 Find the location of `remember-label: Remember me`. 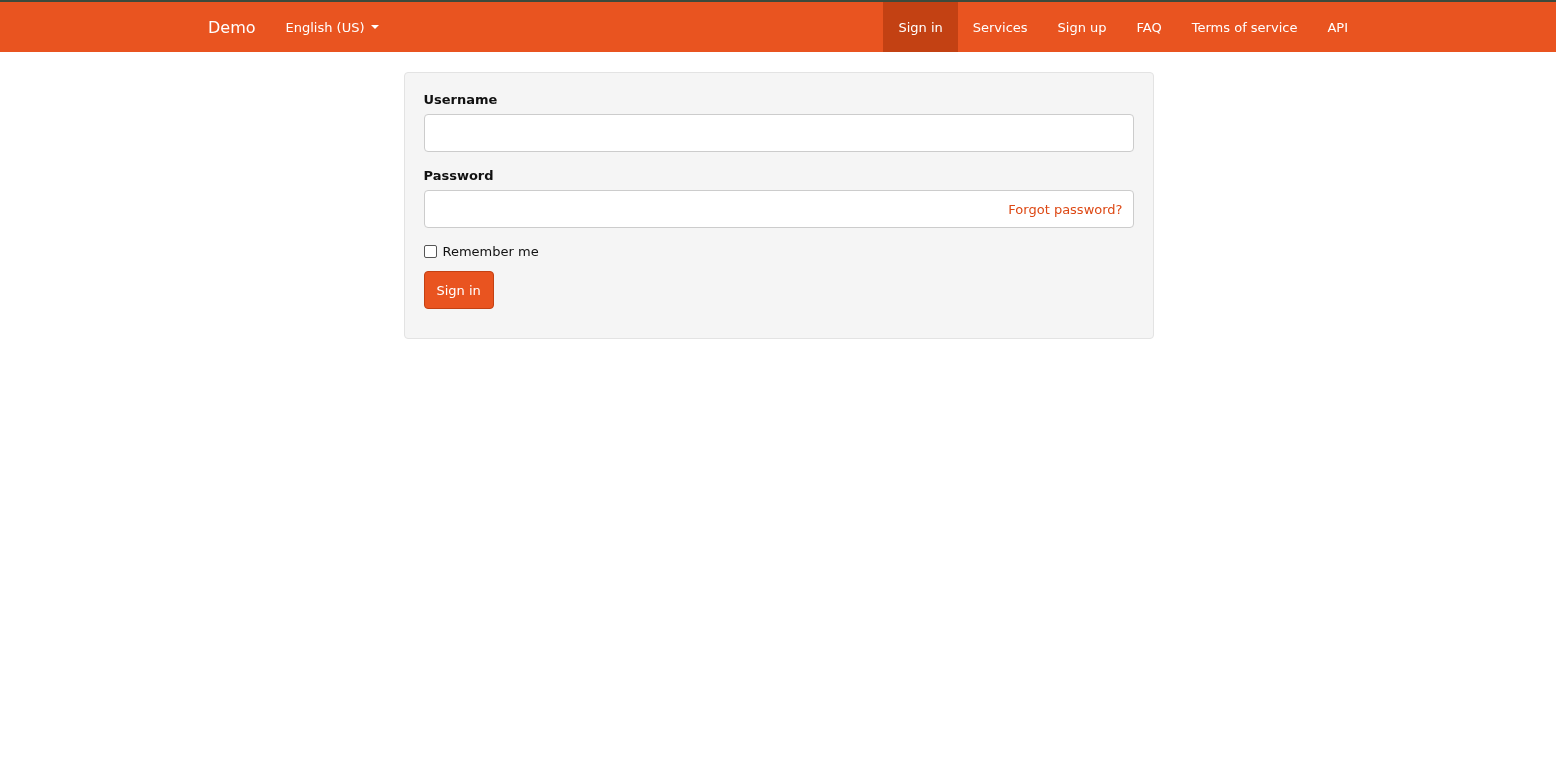

remember-label: Remember me is located at coordinates (490, 251).